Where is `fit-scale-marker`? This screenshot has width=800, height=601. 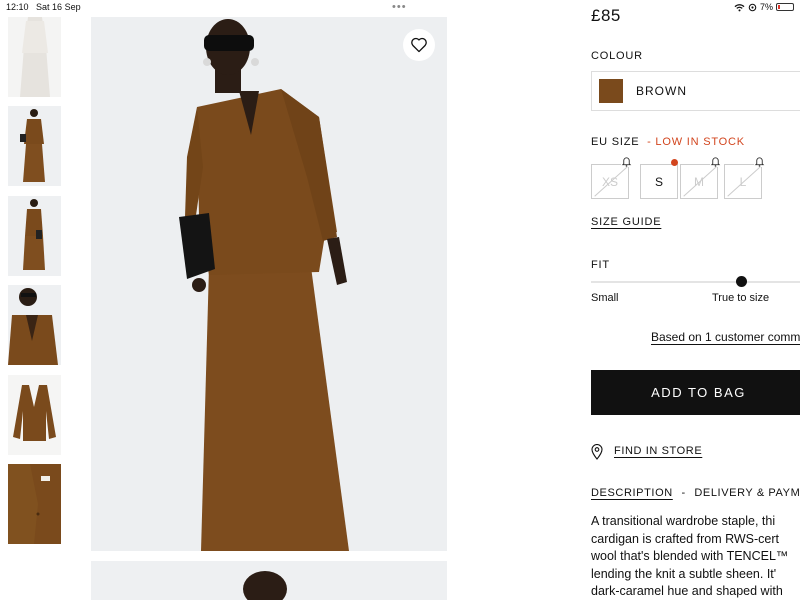
fit-scale-marker is located at coordinates (741, 281).